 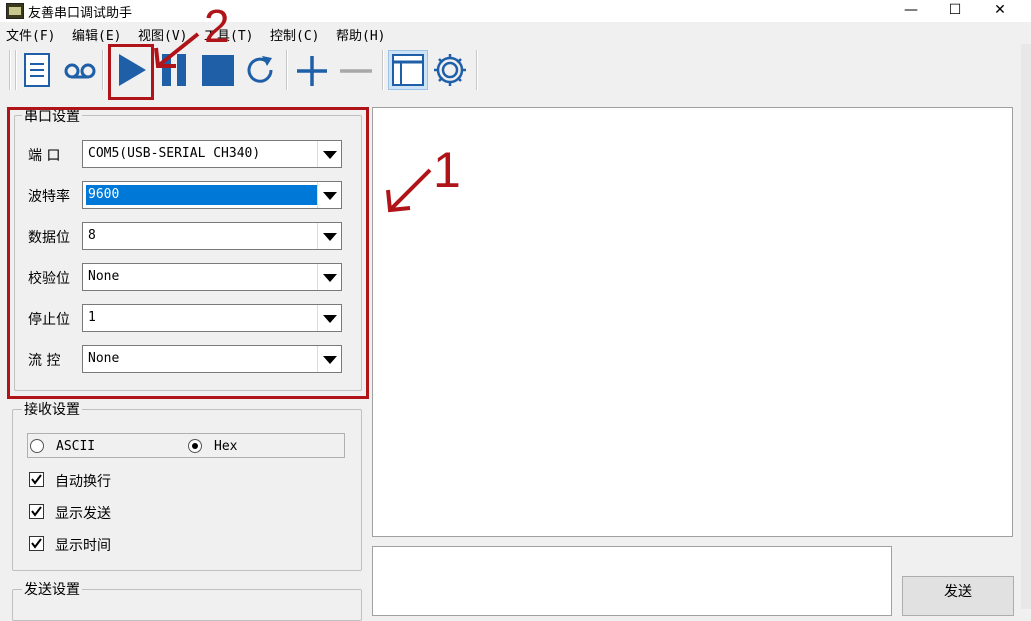 I want to click on show-time-label: 显示时间, so click(x=83, y=546).